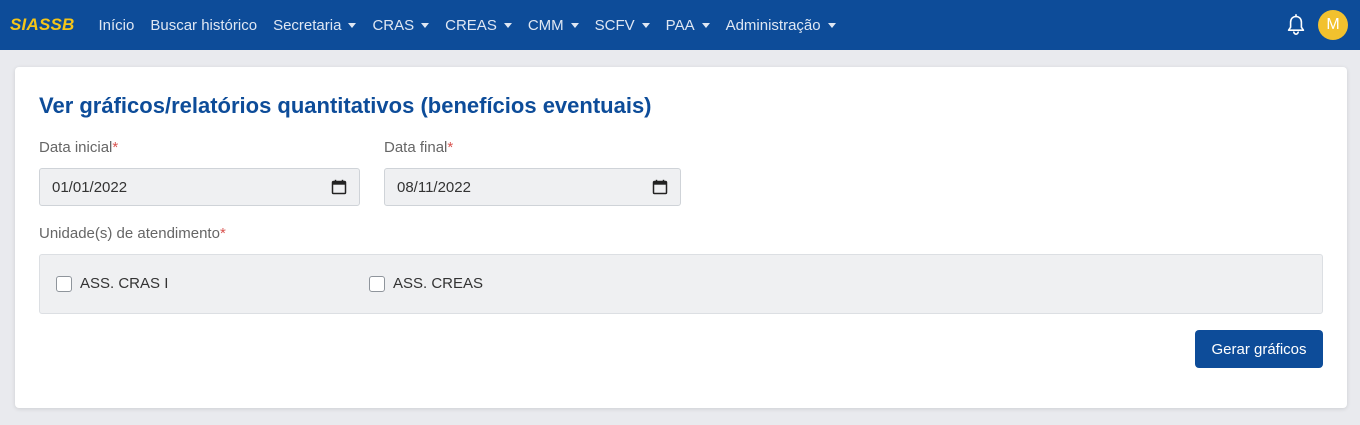  Describe the element at coordinates (1259, 349) in the screenshot. I see `generate-charts-button: Gerar gráficos` at that location.